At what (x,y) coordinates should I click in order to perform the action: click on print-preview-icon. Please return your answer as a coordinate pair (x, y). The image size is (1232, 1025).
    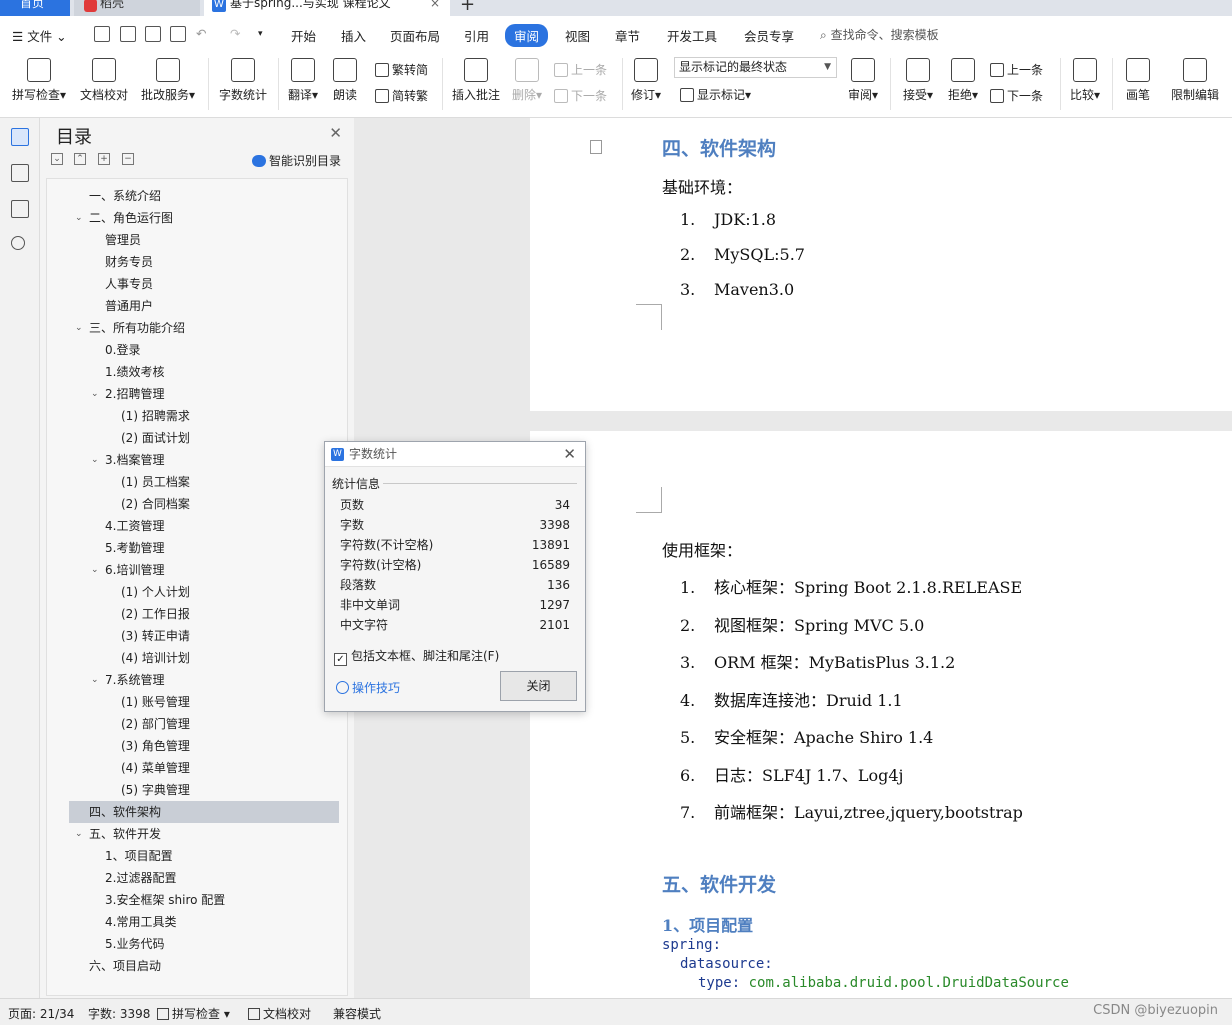
    Looking at the image, I should click on (178, 34).